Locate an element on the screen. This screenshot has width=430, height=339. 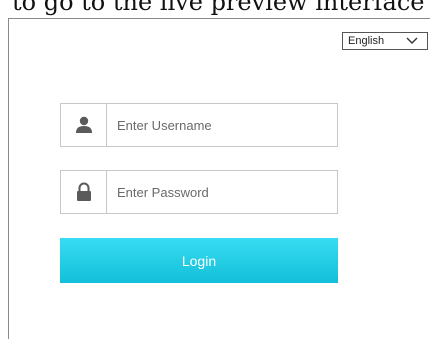
username-input is located at coordinates (221, 125).